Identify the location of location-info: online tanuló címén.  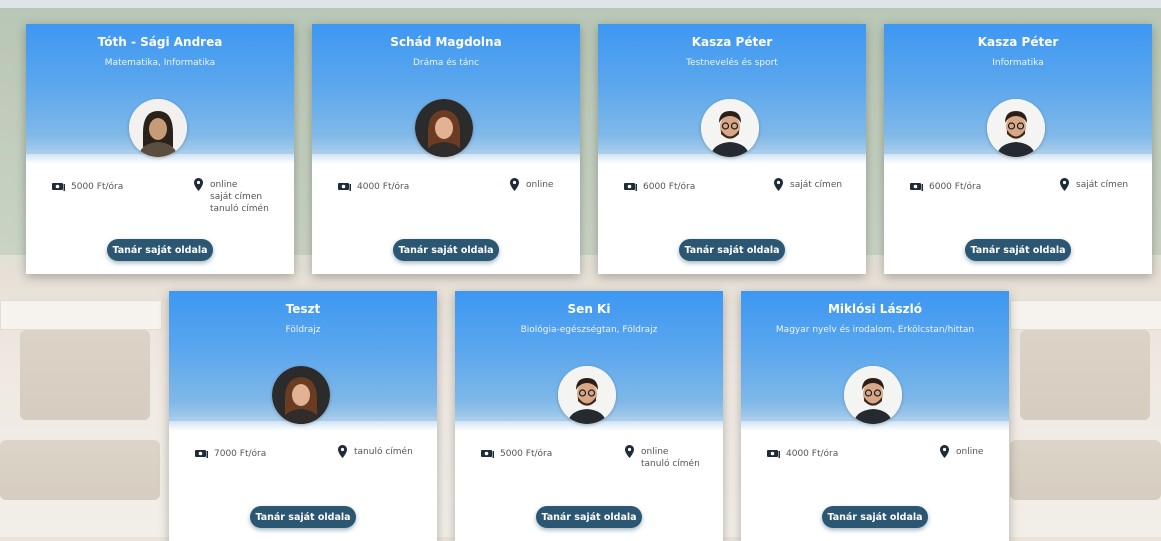
(662, 457).